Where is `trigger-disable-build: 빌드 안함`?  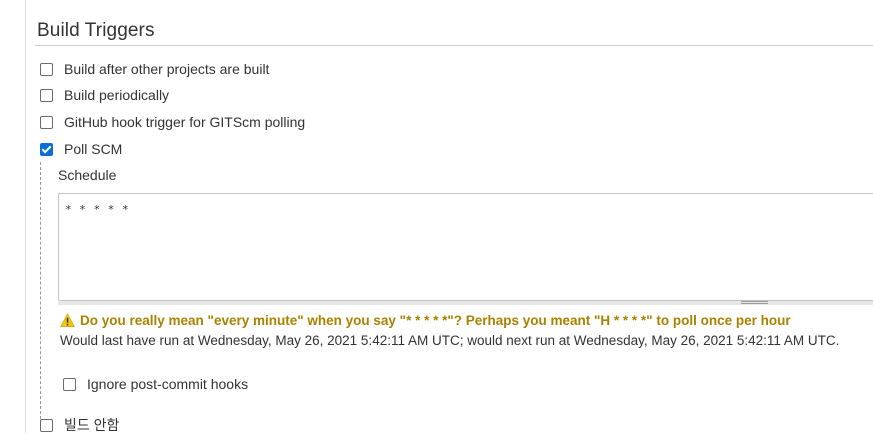
trigger-disable-build: 빌드 안함 is located at coordinates (79, 425).